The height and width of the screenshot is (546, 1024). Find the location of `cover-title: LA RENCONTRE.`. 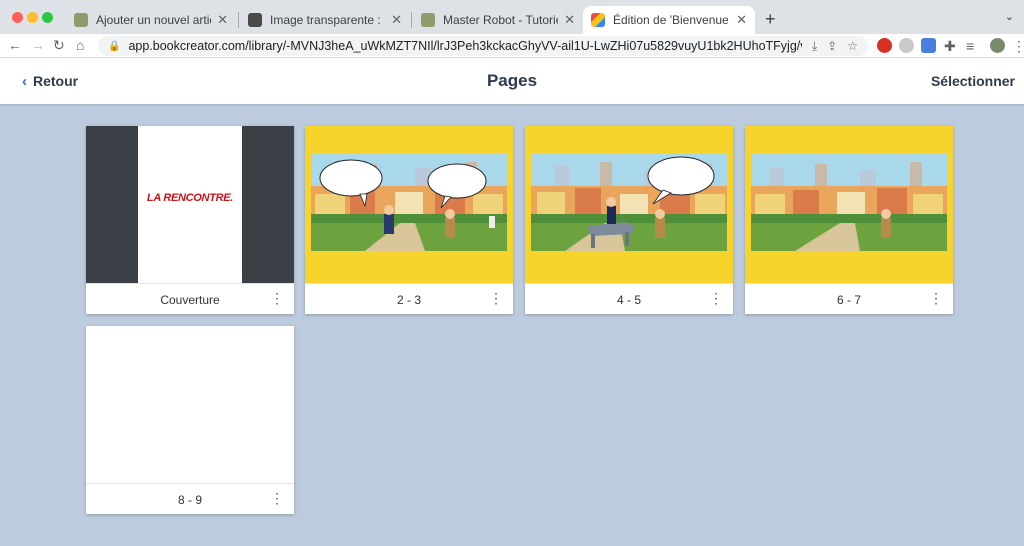

cover-title: LA RENCONTRE. is located at coordinates (190, 198).